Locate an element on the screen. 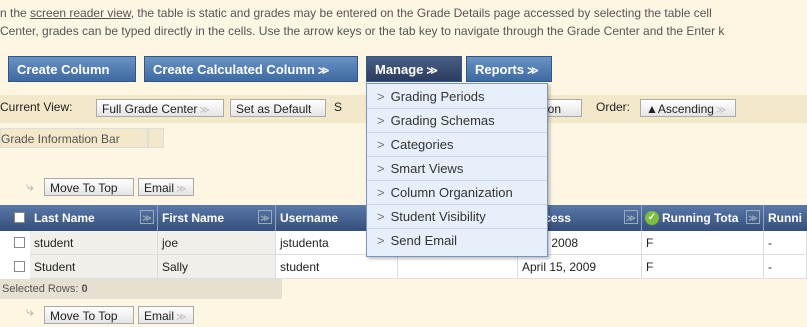 The image size is (807, 327). cell-last-name: student is located at coordinates (94, 243).